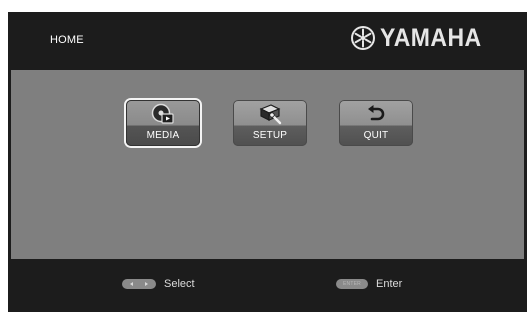 The width and height of the screenshot is (529, 316). I want to click on setup-icon, so click(270, 114).